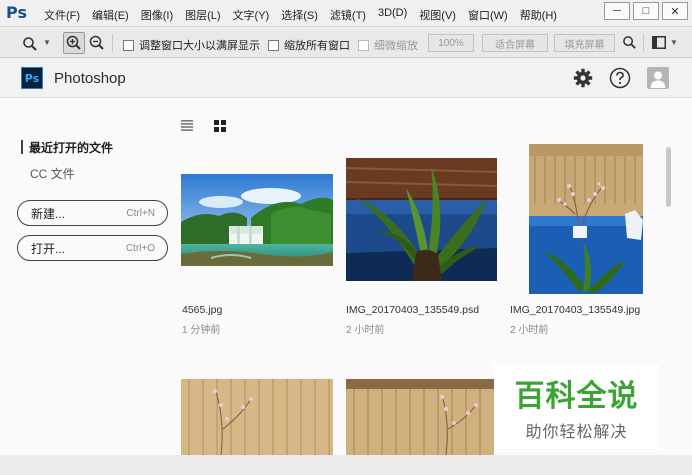  Describe the element at coordinates (199, 46) in the screenshot. I see `resize-windows-label: 调整窗口大小以满屏显示` at that location.